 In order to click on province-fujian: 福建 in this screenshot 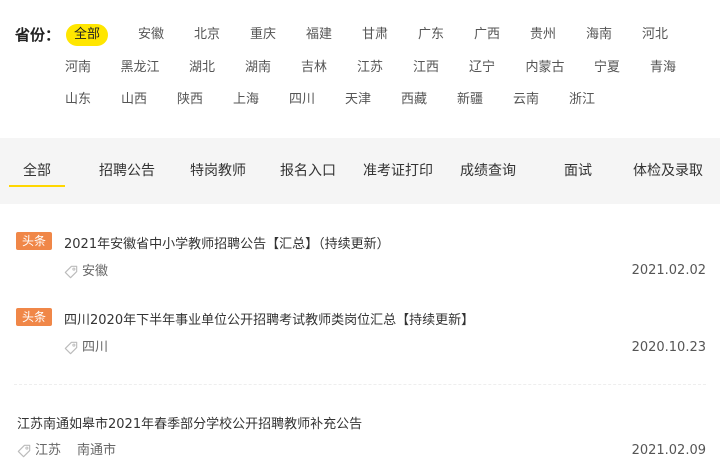, I will do `click(319, 35)`.